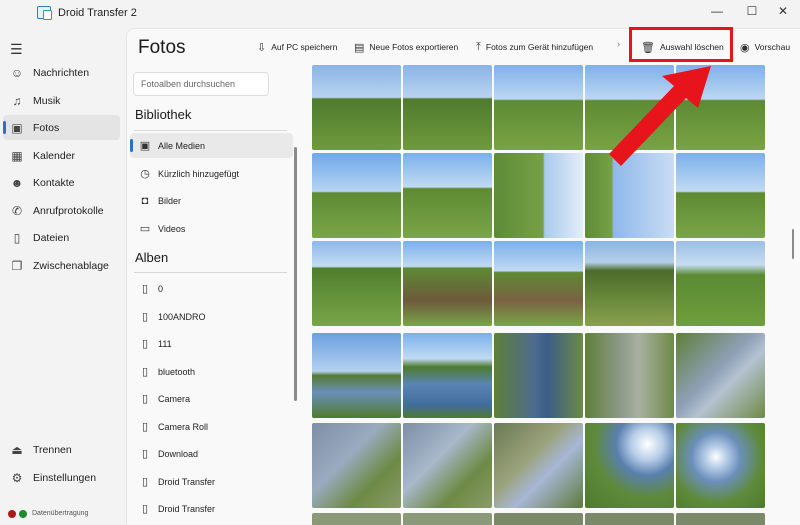  I want to click on red-arrow-annotation, so click(660, 116).